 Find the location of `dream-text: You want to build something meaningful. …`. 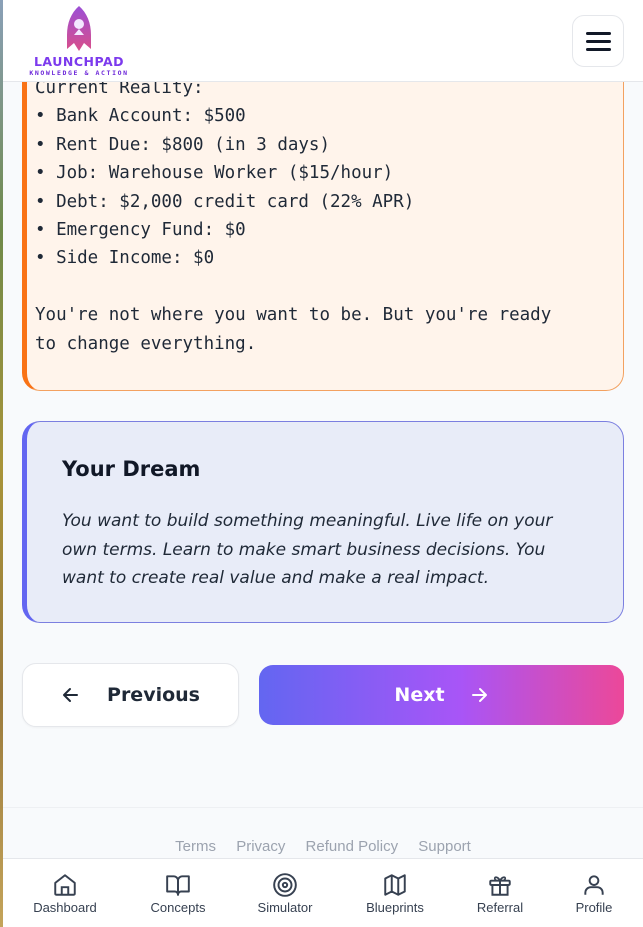

dream-text: You want to build something meaningful. … is located at coordinates (307, 549).